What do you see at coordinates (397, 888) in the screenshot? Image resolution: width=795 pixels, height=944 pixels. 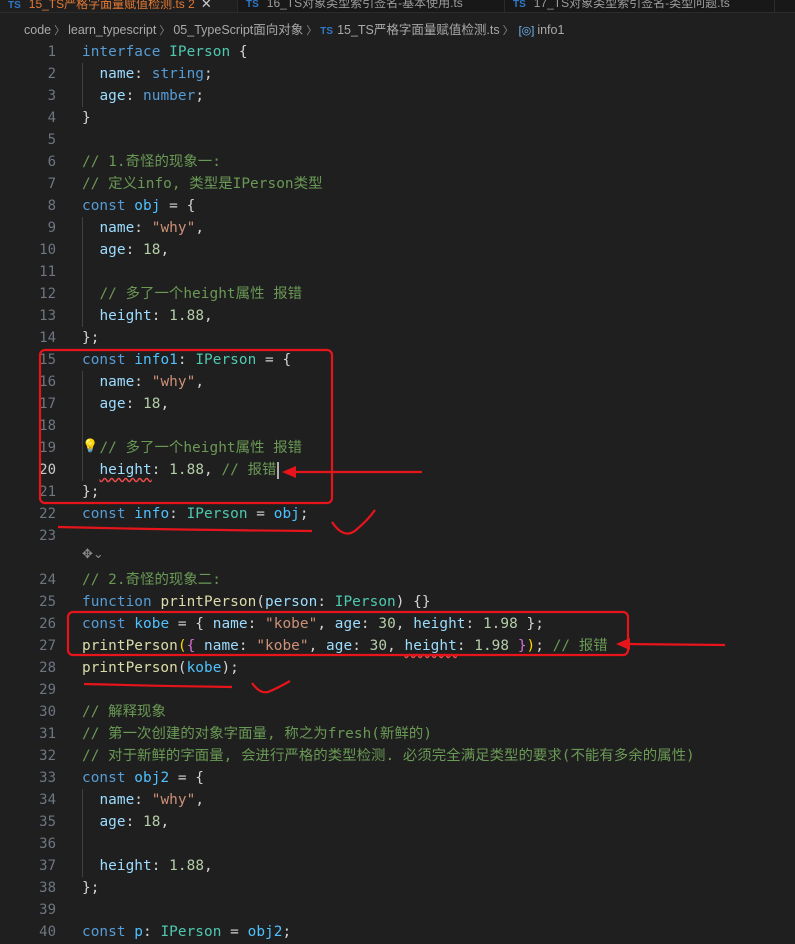 I see `code-line: 38};` at bounding box center [397, 888].